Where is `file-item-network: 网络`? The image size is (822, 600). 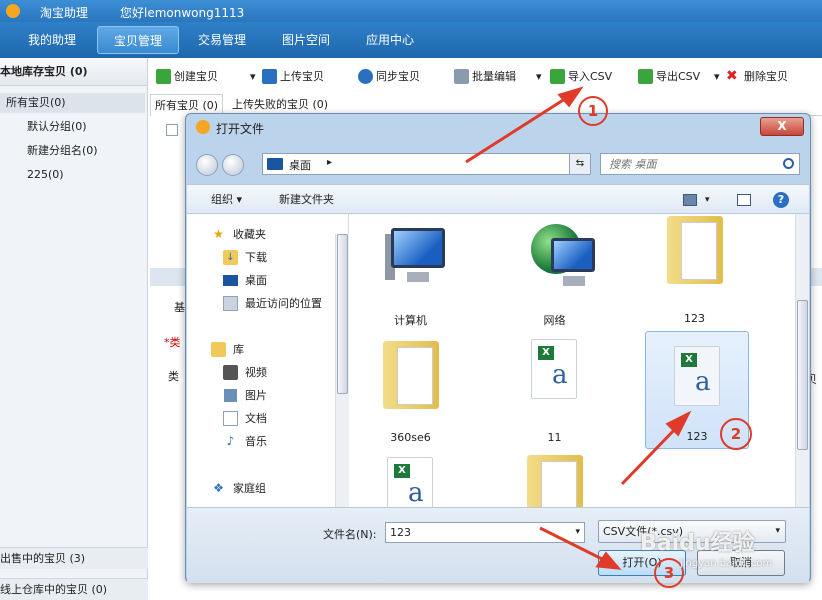 file-item-network: 网络 is located at coordinates (554, 275).